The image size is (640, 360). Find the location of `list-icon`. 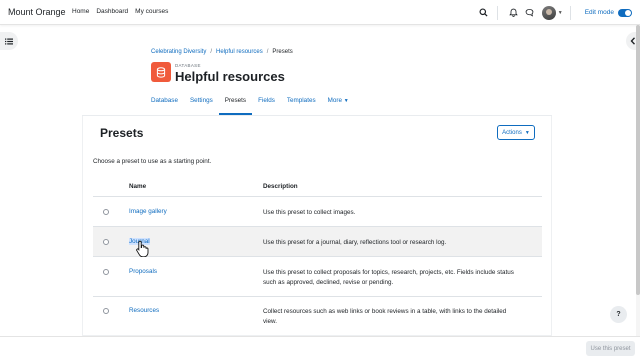

list-icon is located at coordinates (9, 41).